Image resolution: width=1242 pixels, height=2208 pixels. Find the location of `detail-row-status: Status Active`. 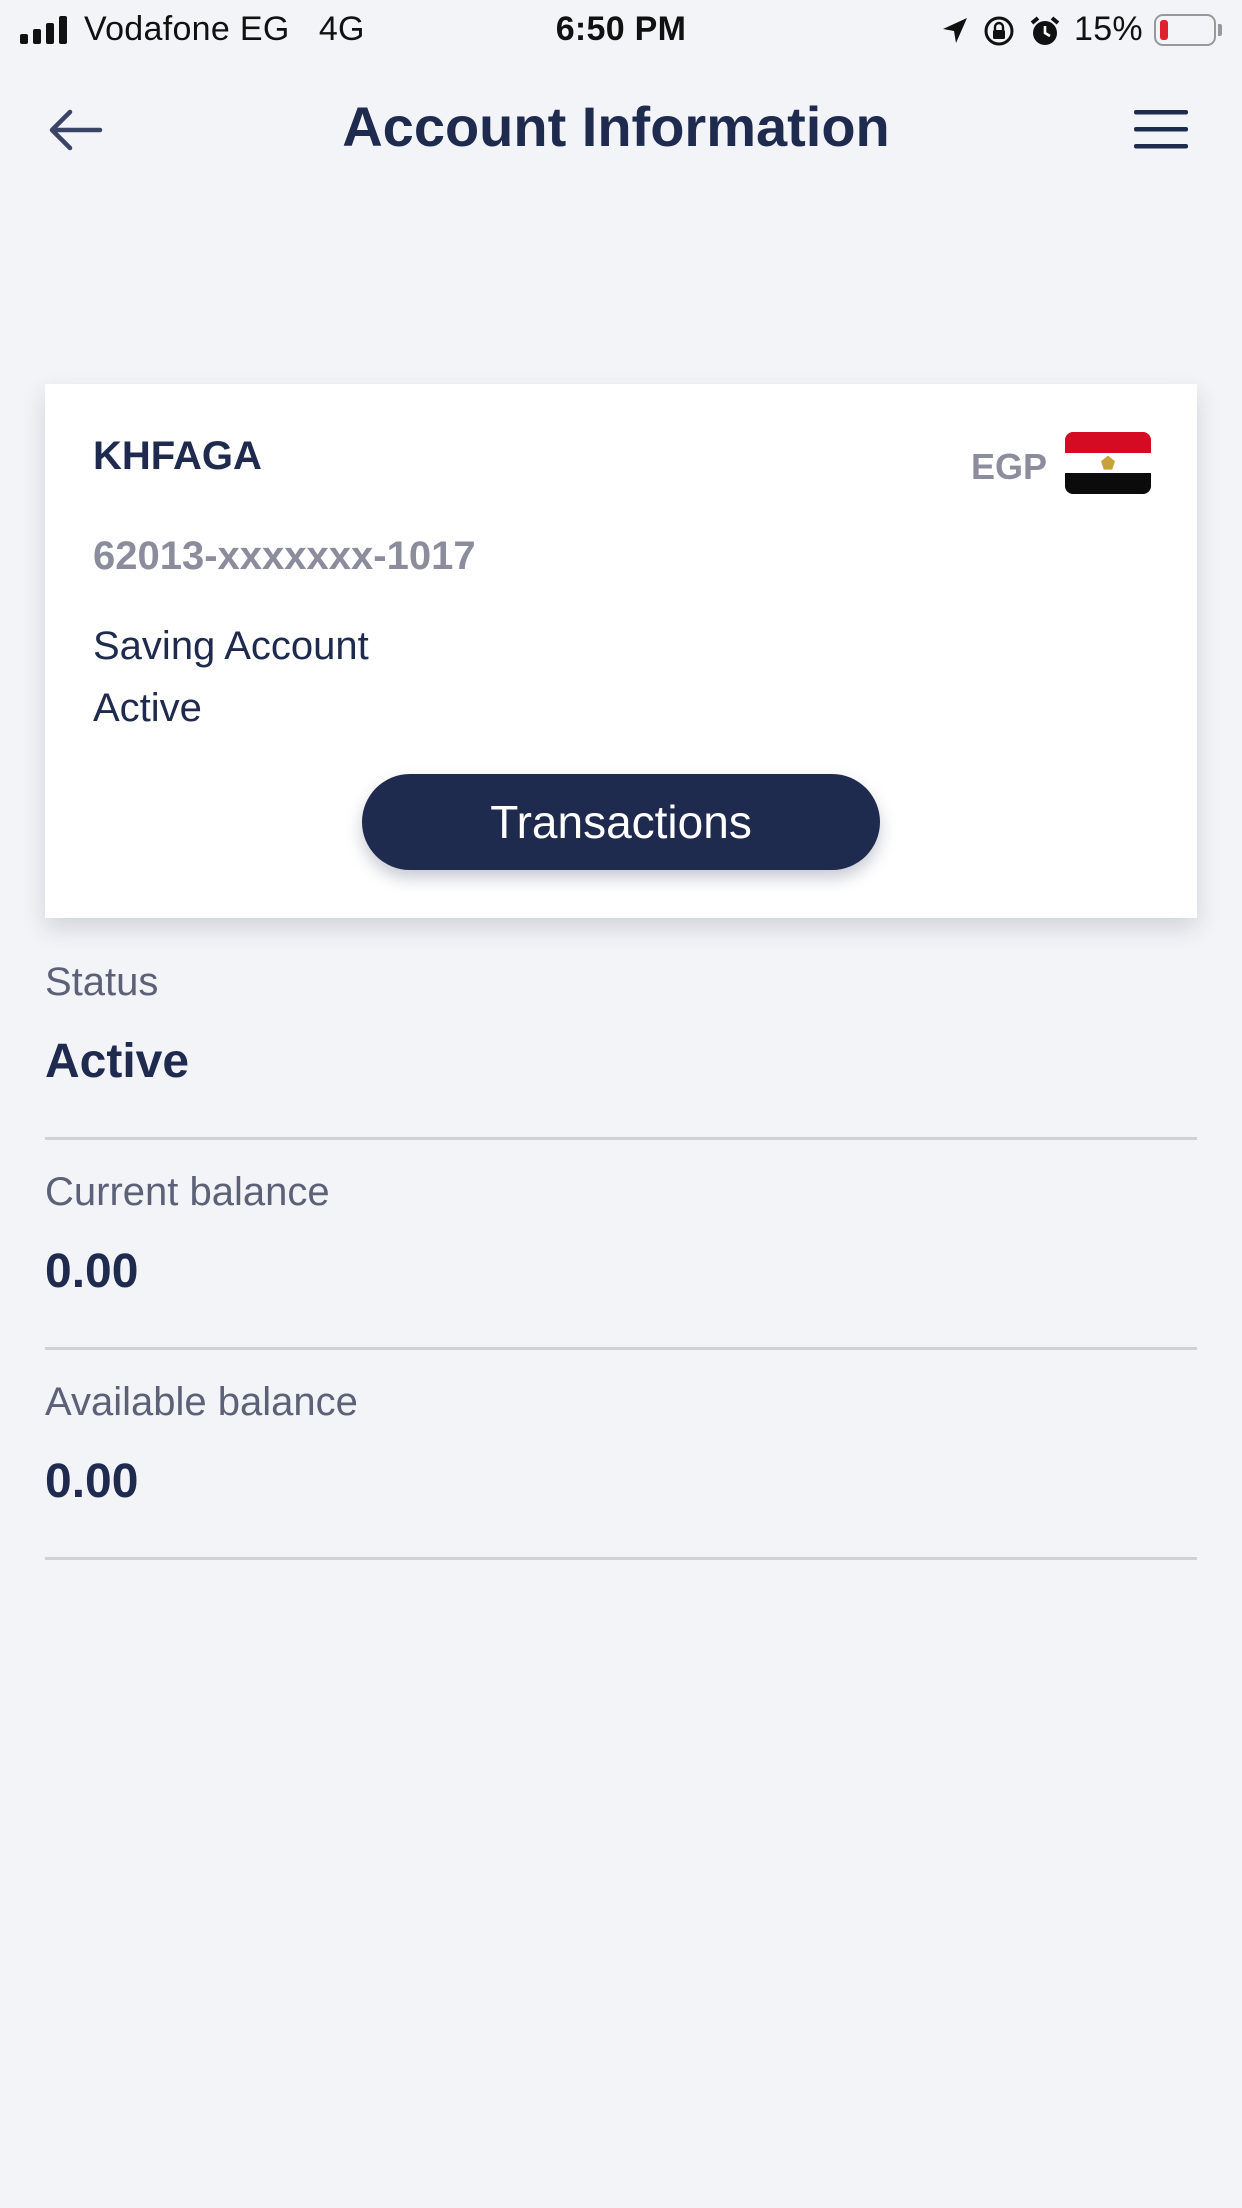

detail-row-status: Status Active is located at coordinates (621, 1035).